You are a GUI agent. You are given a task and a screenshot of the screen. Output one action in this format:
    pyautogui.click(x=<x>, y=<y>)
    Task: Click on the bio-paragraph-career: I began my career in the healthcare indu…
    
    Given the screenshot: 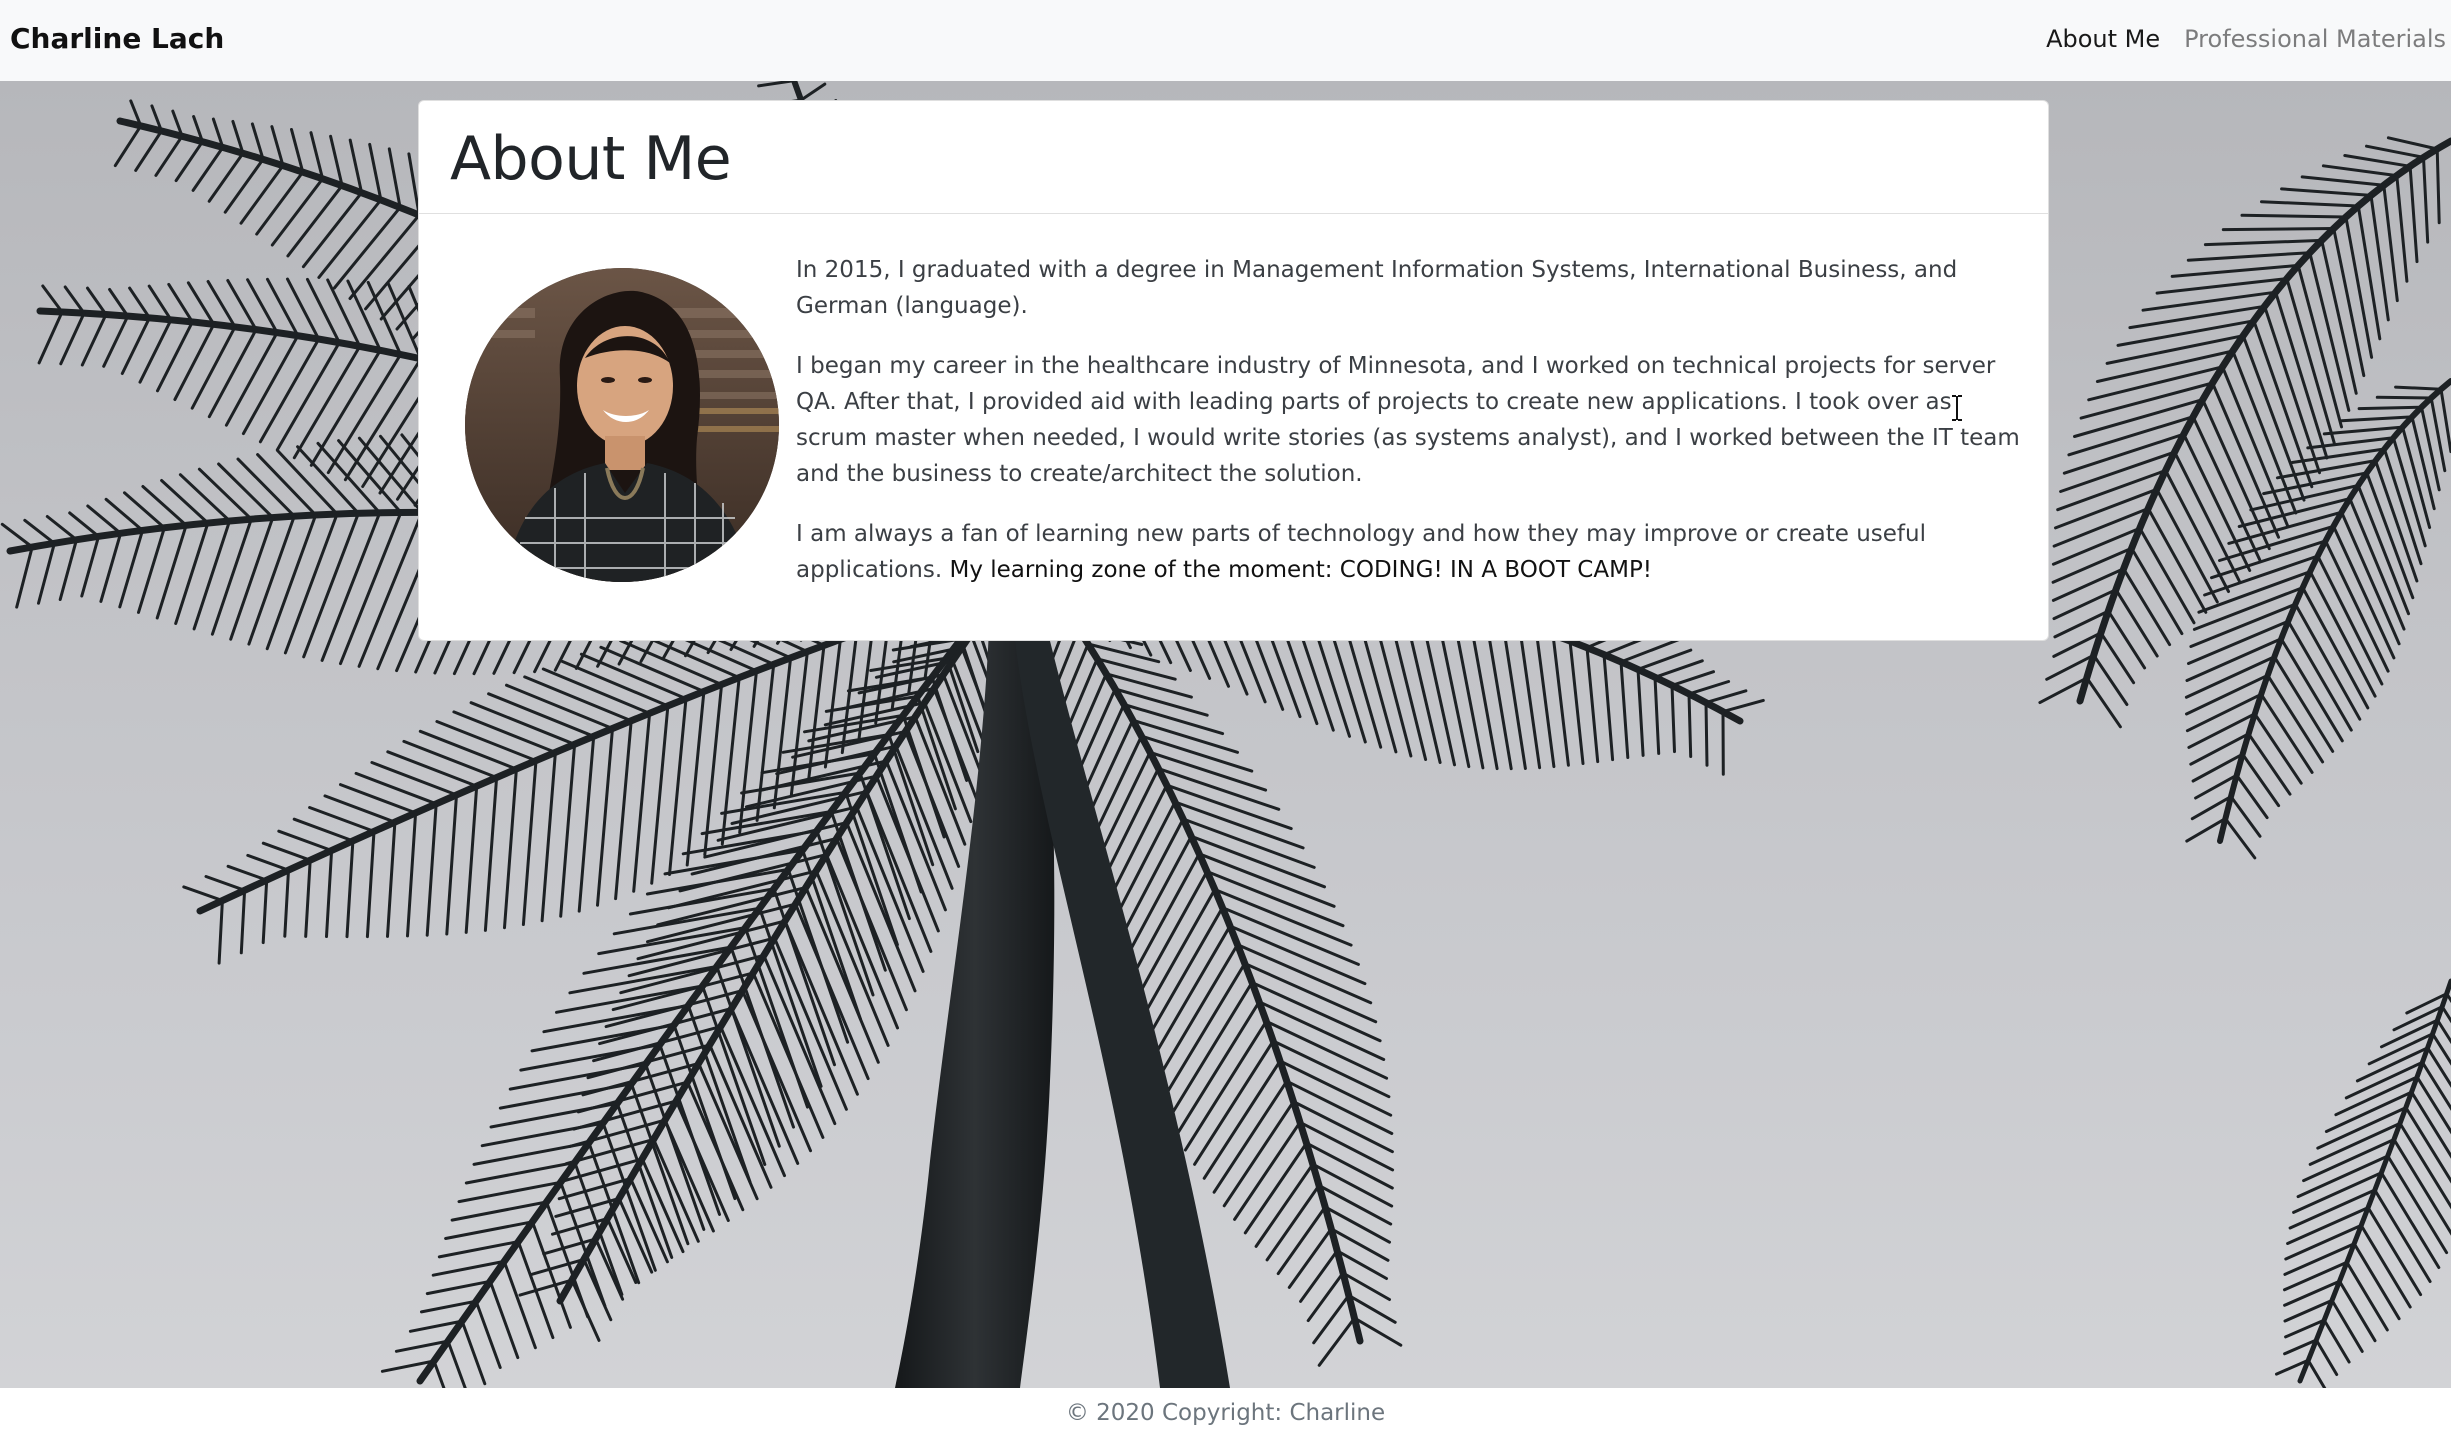 What is the action you would take?
    pyautogui.click(x=1408, y=420)
    